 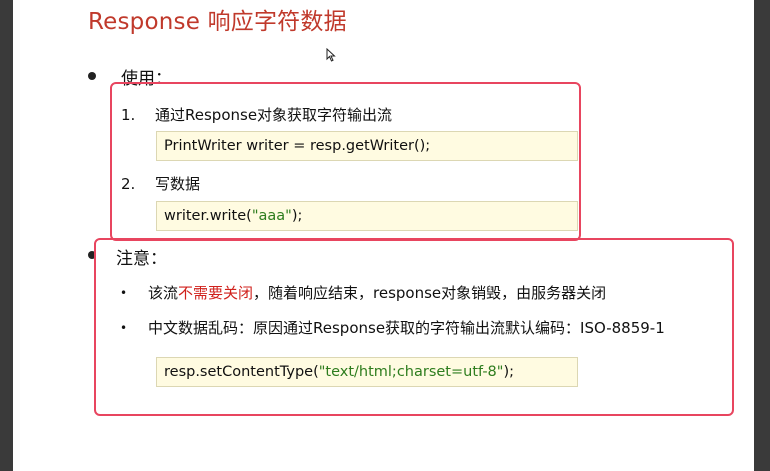 What do you see at coordinates (6, 235) in the screenshot?
I see `left-window-edge` at bounding box center [6, 235].